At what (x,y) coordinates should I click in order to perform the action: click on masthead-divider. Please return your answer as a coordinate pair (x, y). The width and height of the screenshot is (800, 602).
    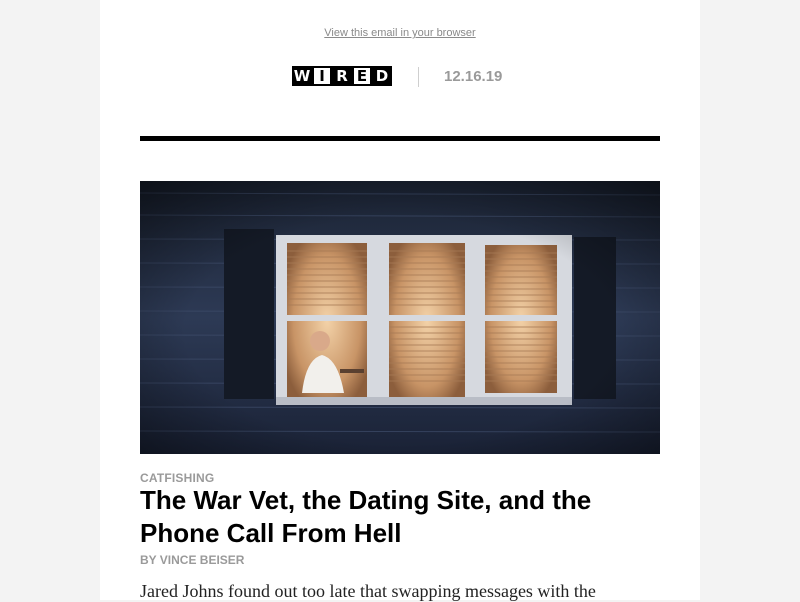
    Looking at the image, I should click on (418, 77).